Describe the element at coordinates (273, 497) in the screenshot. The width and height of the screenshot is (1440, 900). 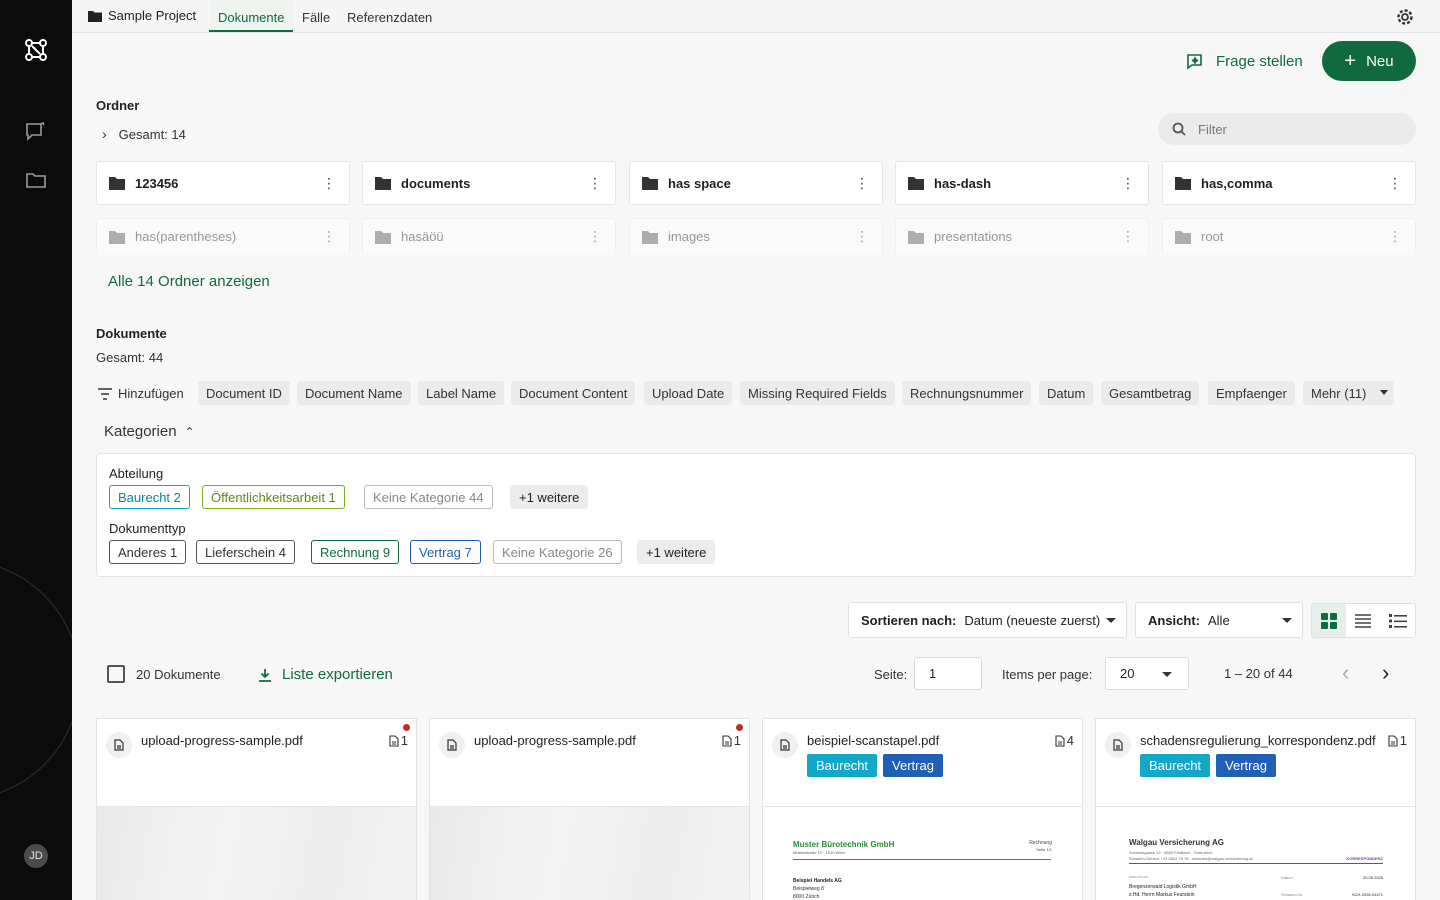
I see `category-tag: Öffentlichkeitsarbeit 1` at that location.